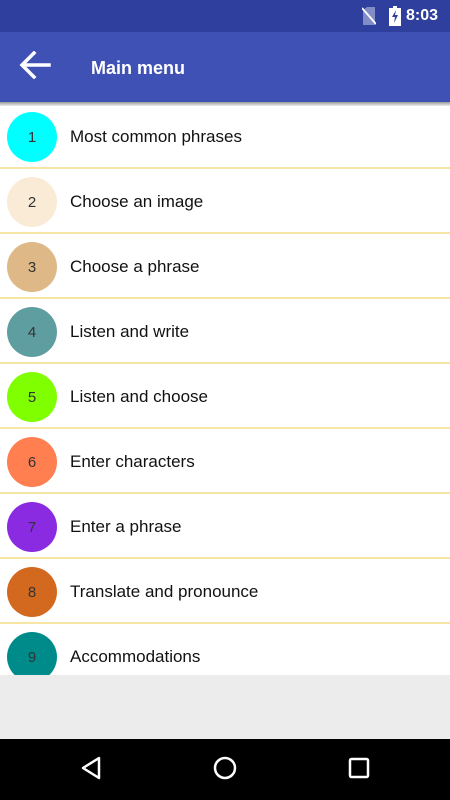  I want to click on menu-item: 2 Choose an image, so click(225, 202).